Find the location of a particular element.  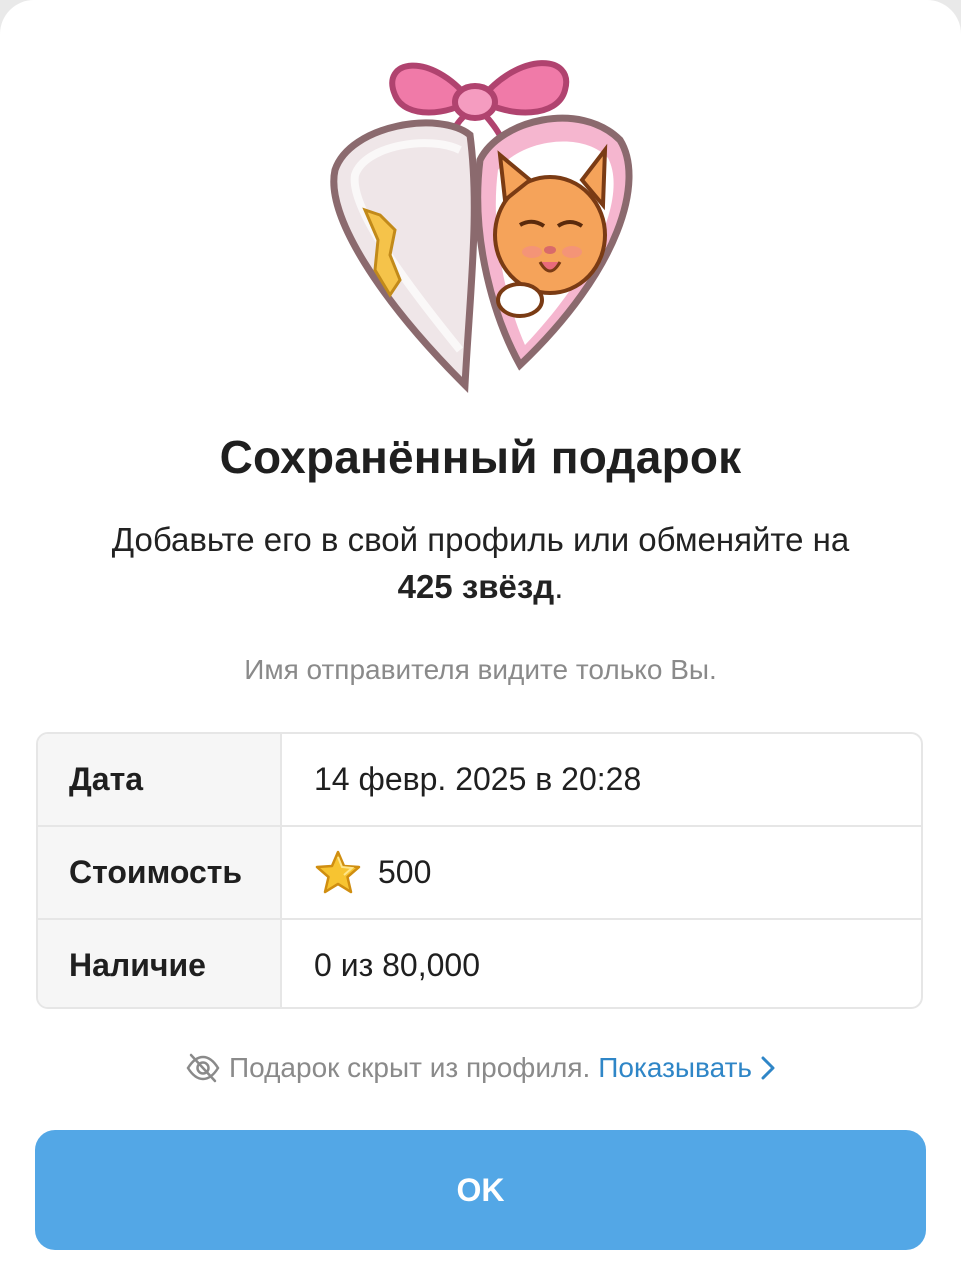

show-link-label: Показывать is located at coordinates (675, 1067).